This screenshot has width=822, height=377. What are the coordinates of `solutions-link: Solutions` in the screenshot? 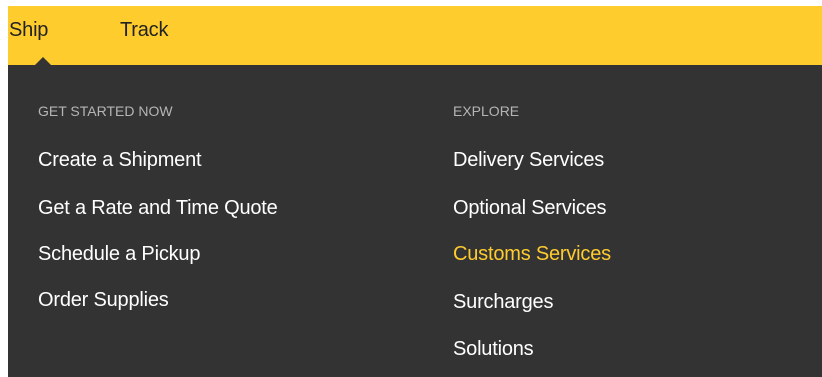 It's located at (493, 349).